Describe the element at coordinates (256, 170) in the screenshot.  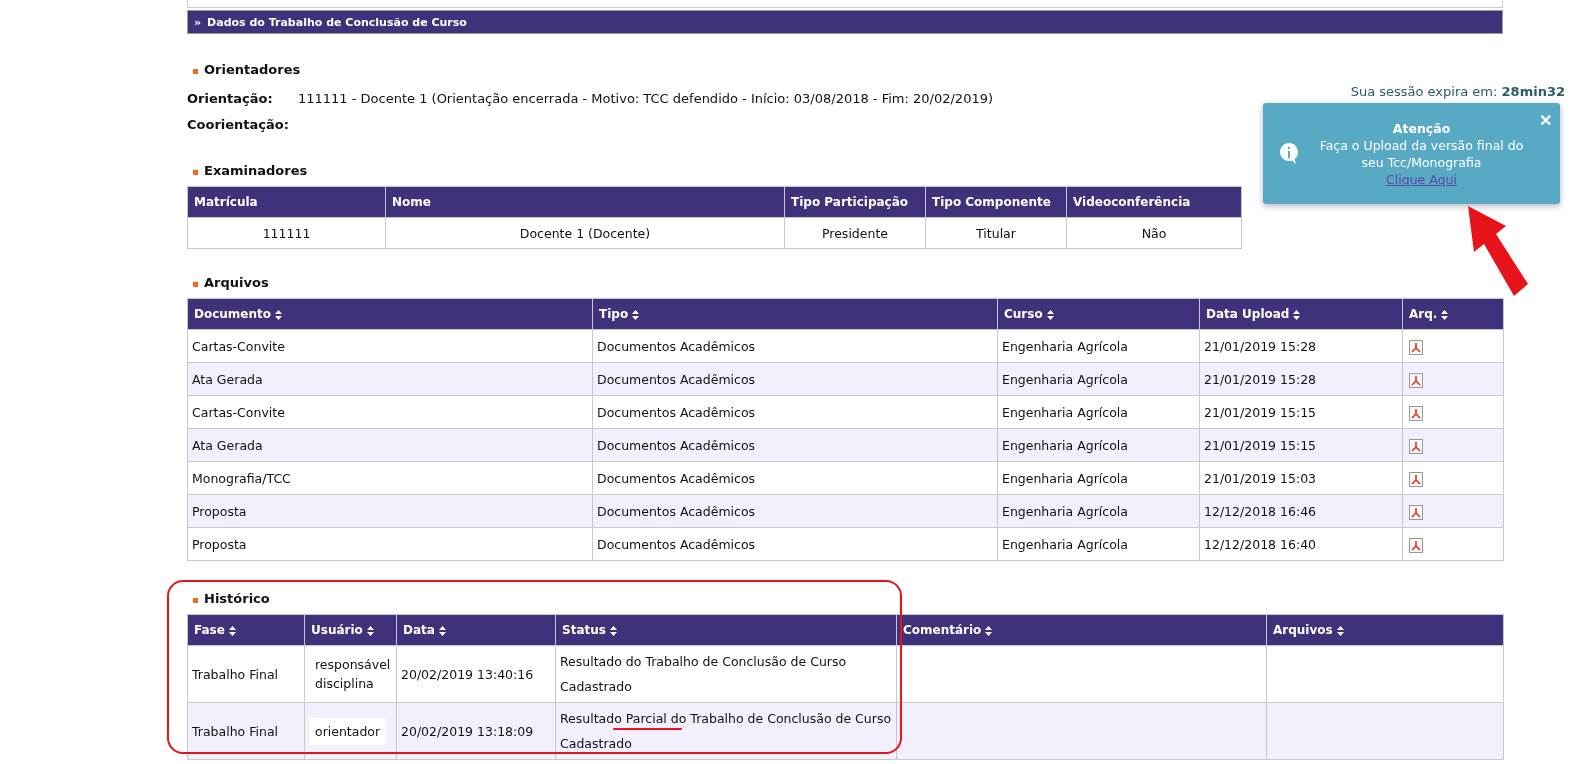
I see `section-heading: Examinadores` at that location.